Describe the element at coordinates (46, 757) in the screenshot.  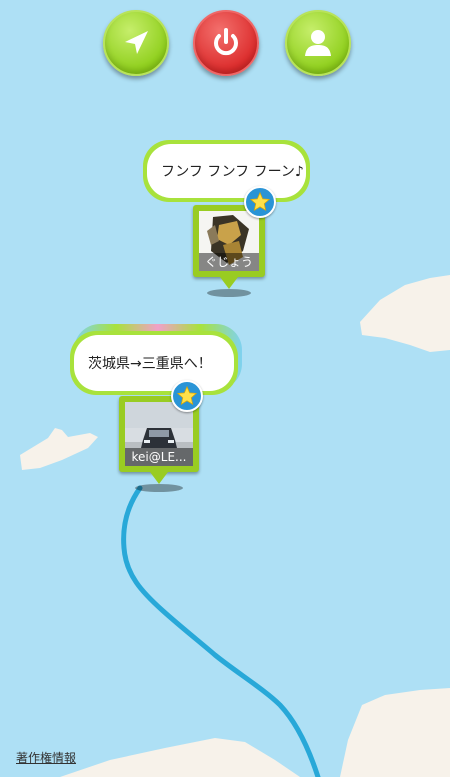
I see `copyright-link: 著作権情報` at that location.